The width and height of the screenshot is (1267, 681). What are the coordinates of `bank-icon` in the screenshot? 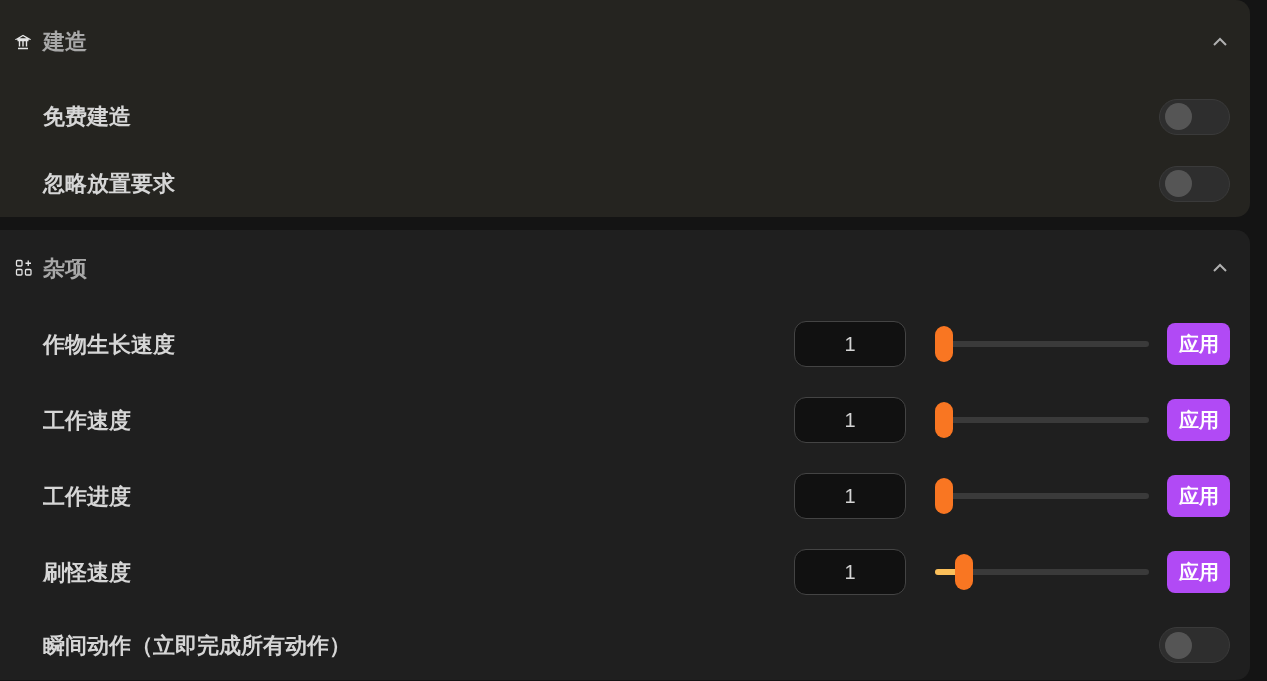 It's located at (23, 41).